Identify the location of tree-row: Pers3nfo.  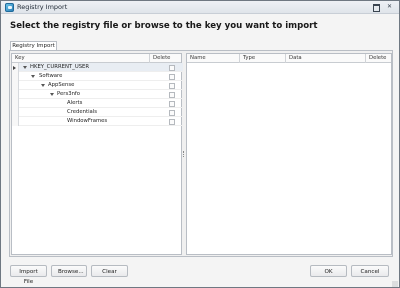
(97, 94).